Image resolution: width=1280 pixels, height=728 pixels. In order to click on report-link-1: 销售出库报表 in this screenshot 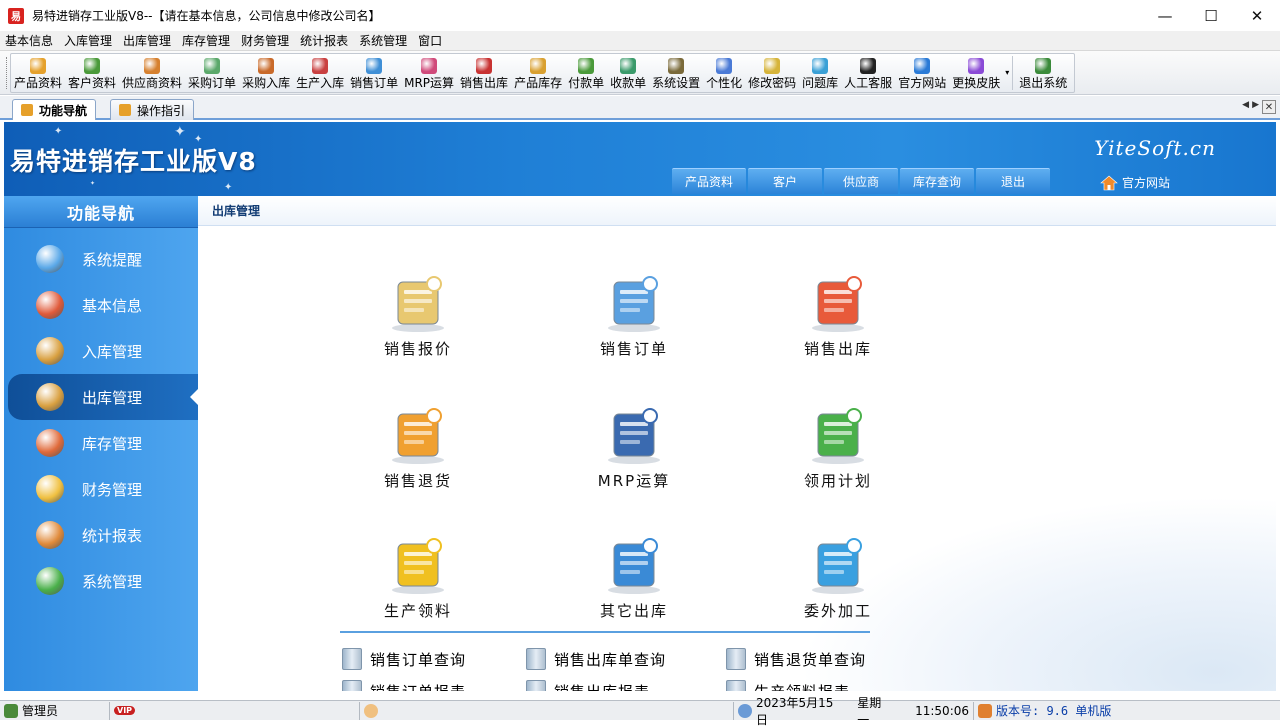, I will do `click(588, 685)`.